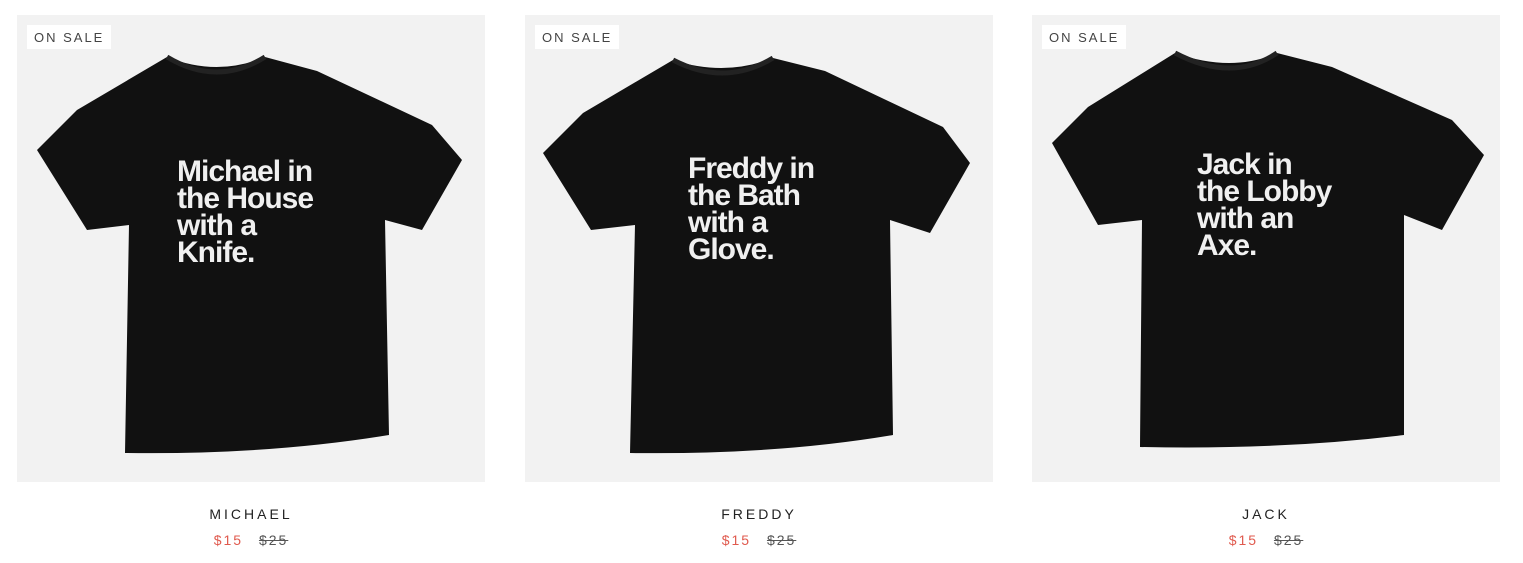 This screenshot has width=1523, height=563. Describe the element at coordinates (1266, 514) in the screenshot. I see `product-name: JACK` at that location.